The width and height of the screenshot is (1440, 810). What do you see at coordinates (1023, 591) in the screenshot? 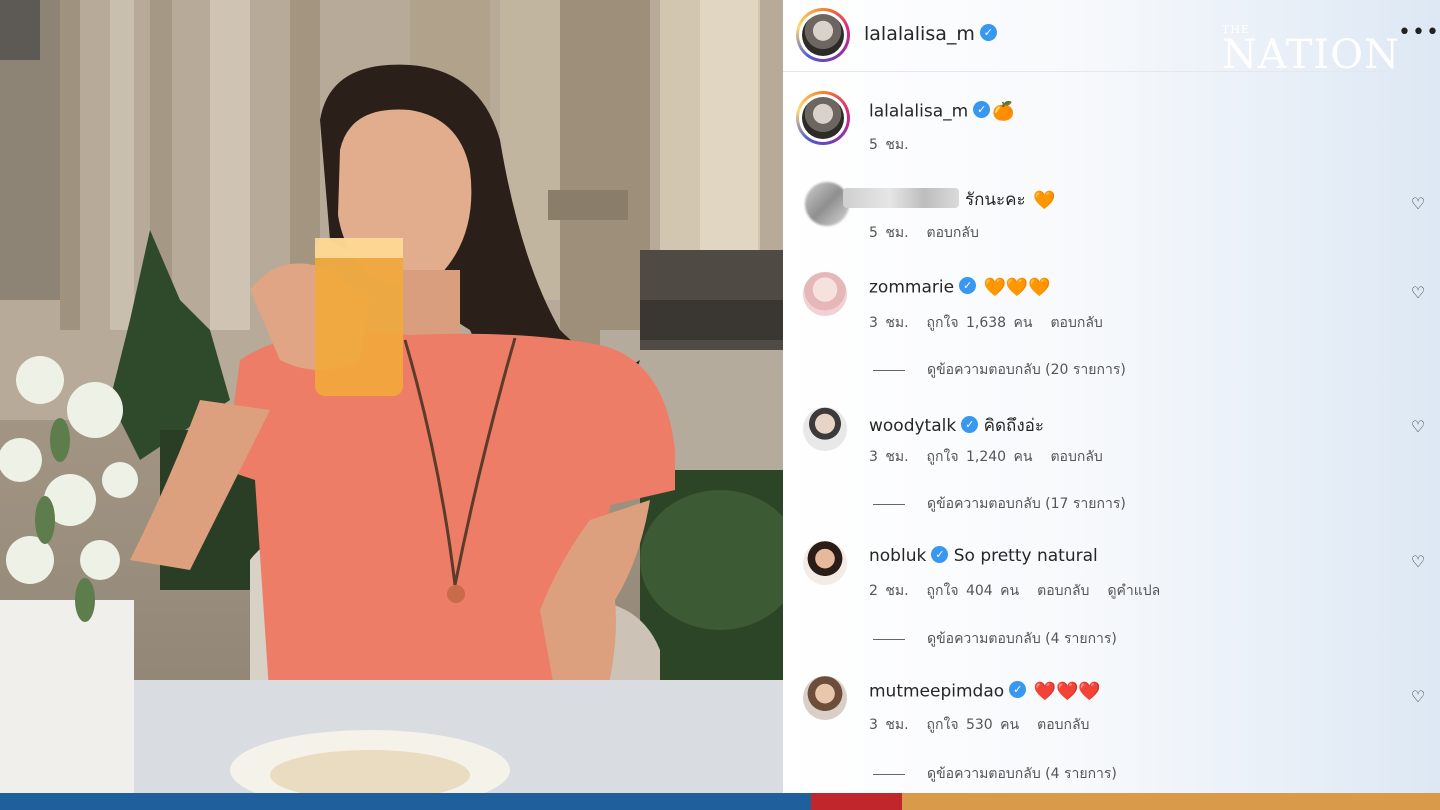
I see `comment-3-meta: 2 ชม. ถูกใจ 404 คน ตอบกลับ ดูคำแปล` at bounding box center [1023, 591].